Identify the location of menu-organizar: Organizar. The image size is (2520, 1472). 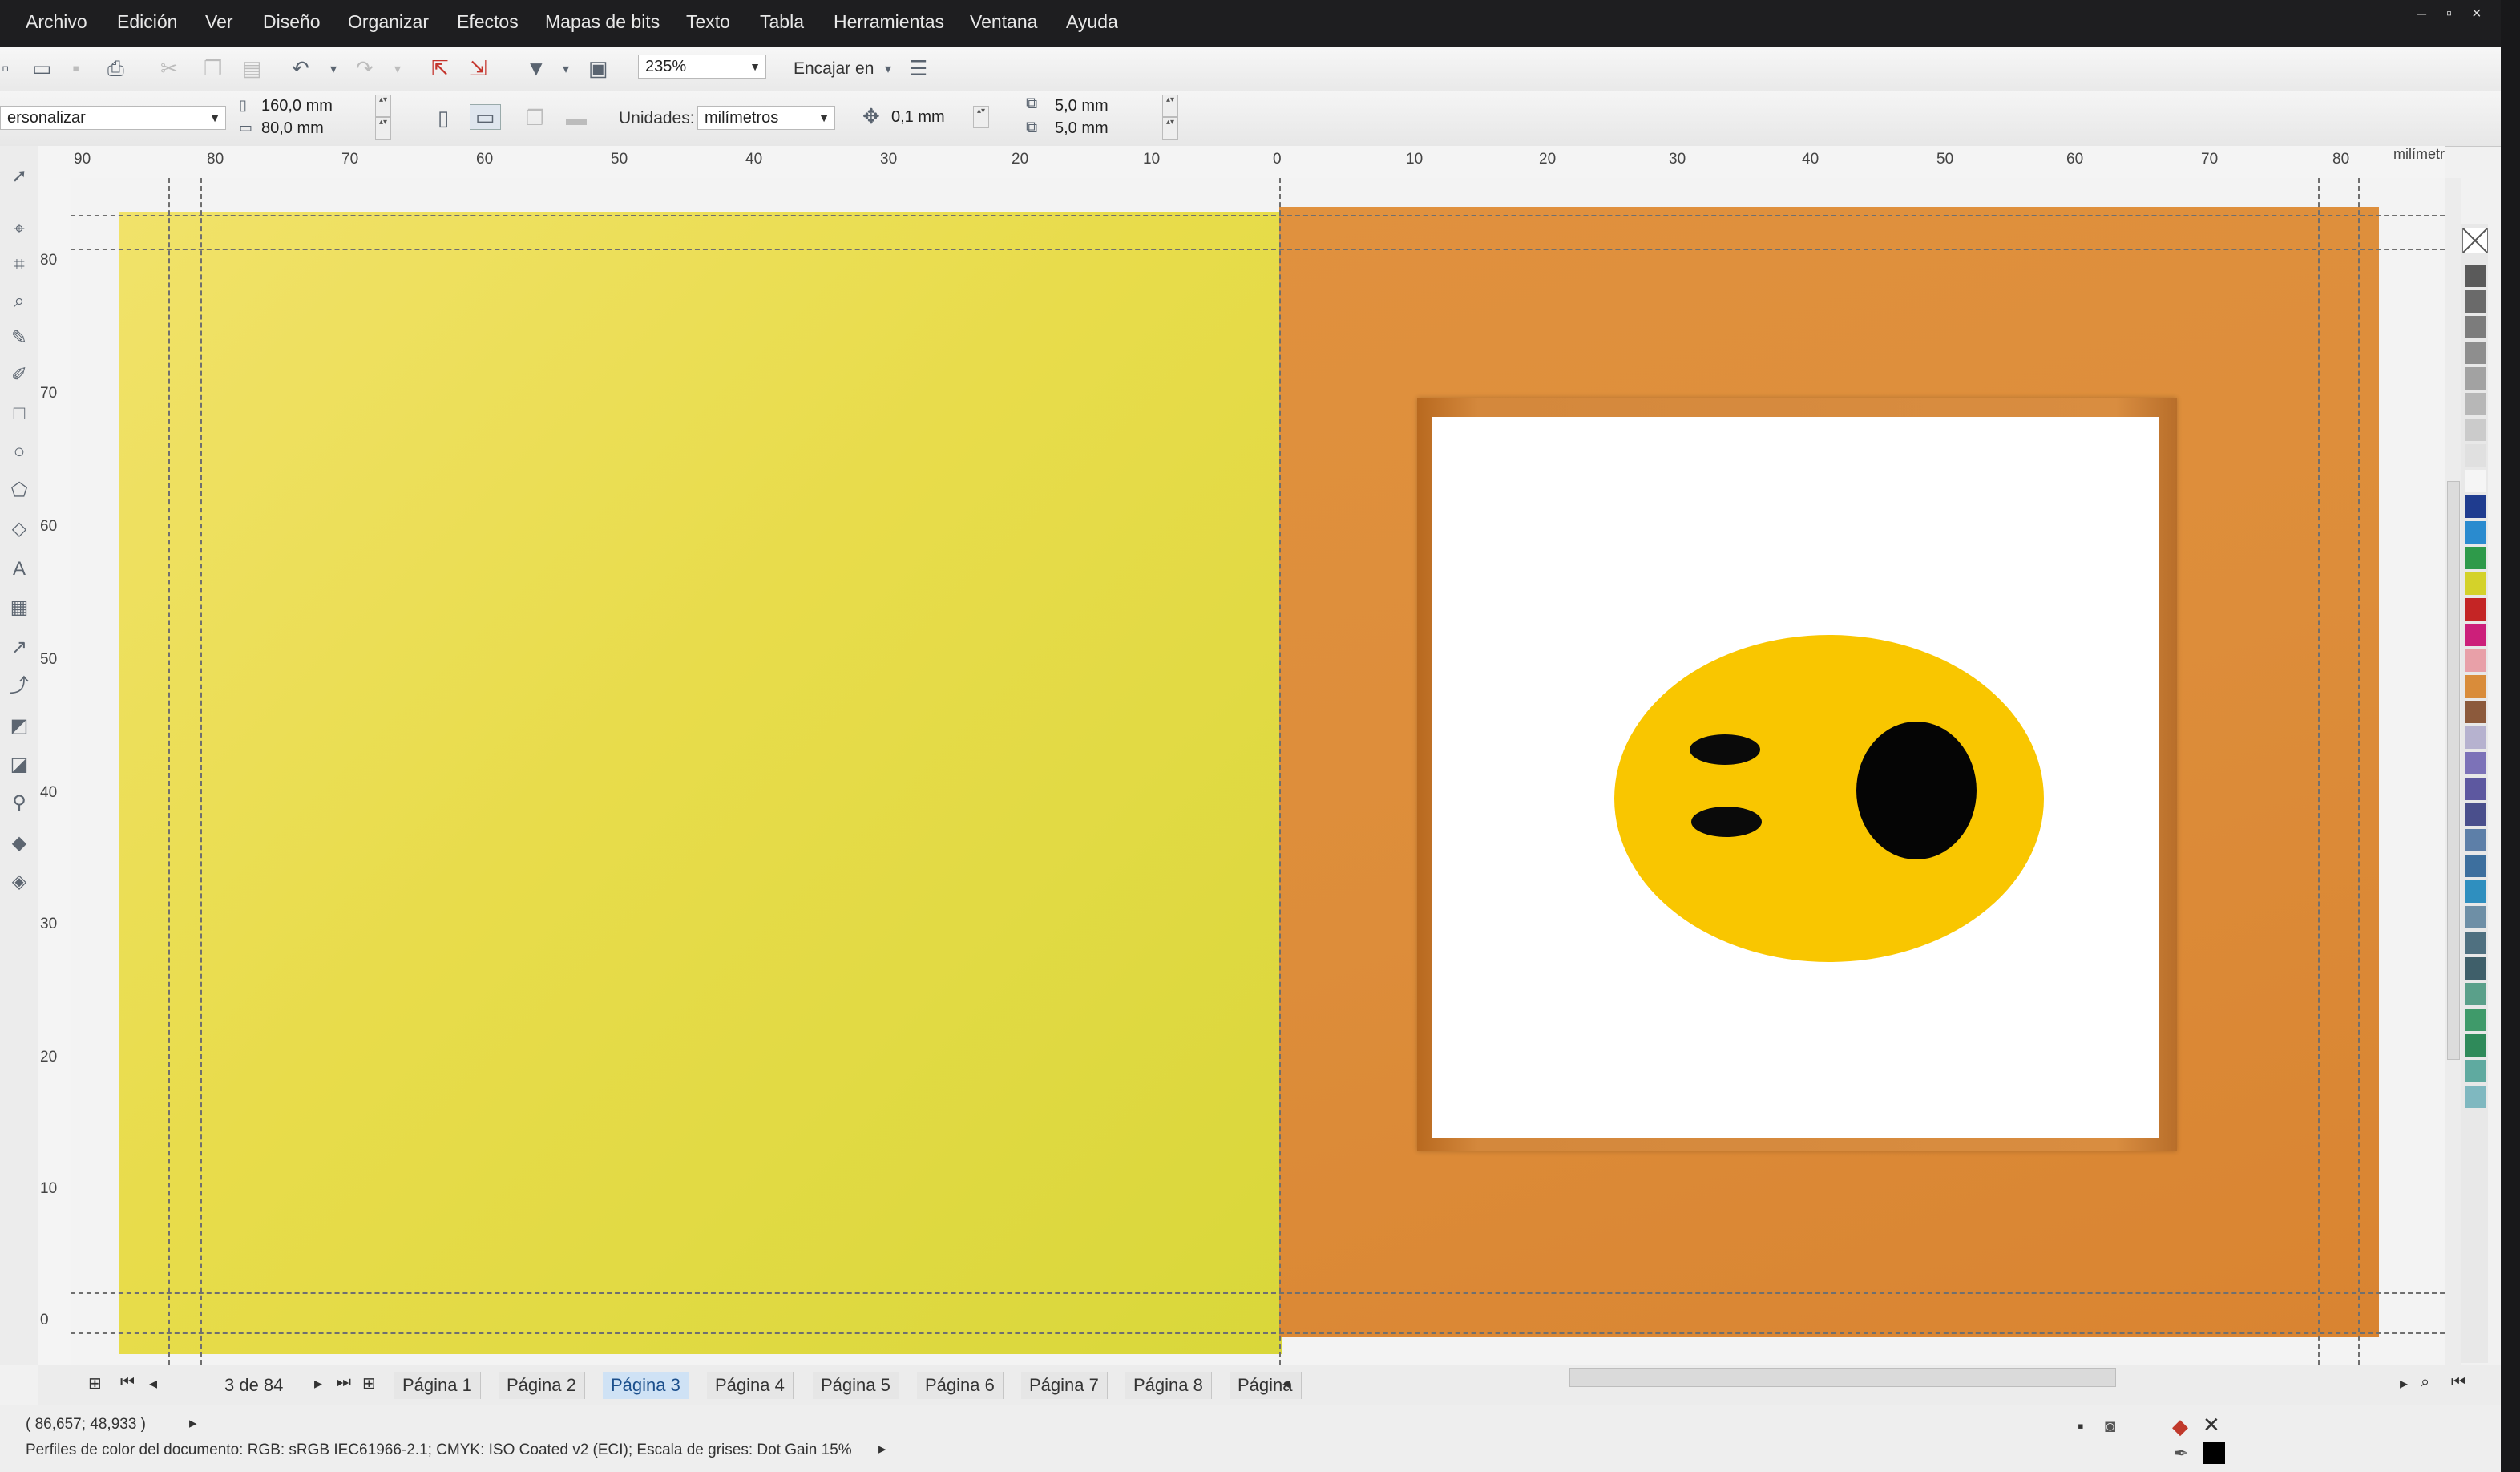
(388, 22).